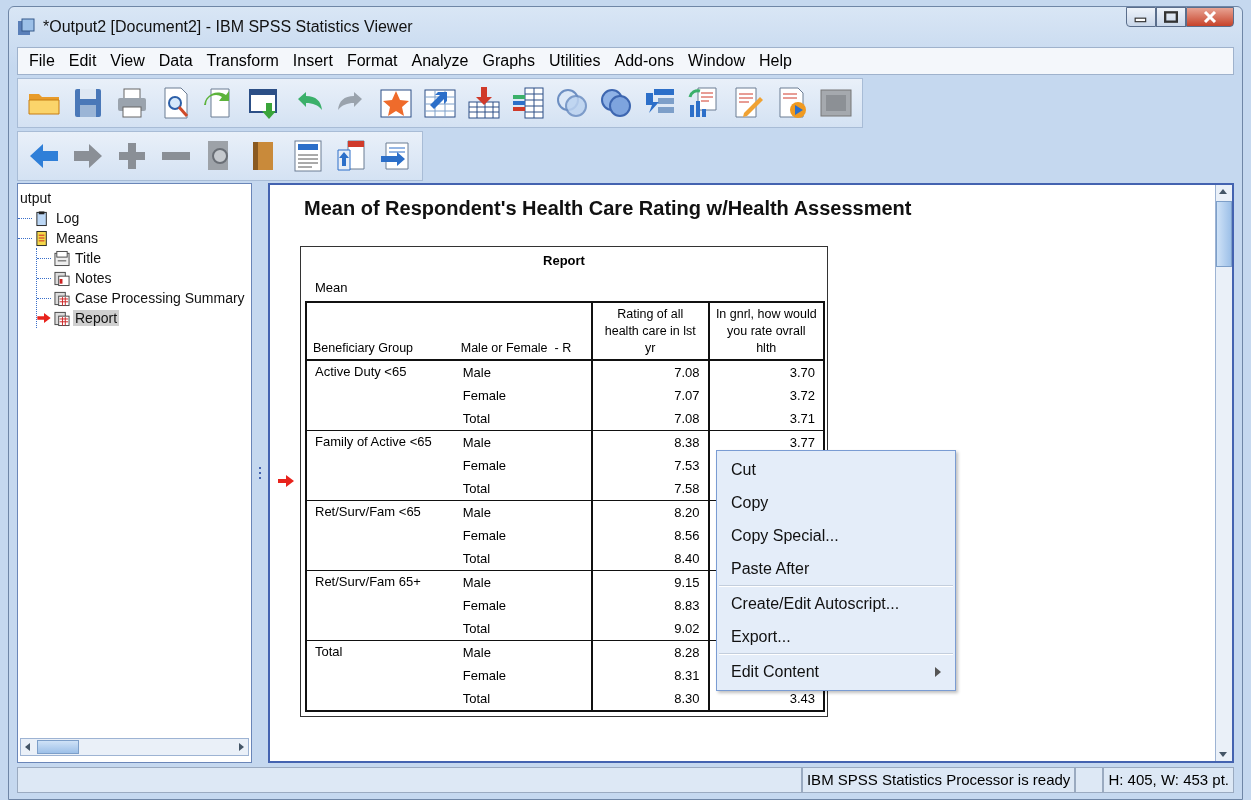  Describe the element at coordinates (564, 260) in the screenshot. I see `table-title: Report` at that location.